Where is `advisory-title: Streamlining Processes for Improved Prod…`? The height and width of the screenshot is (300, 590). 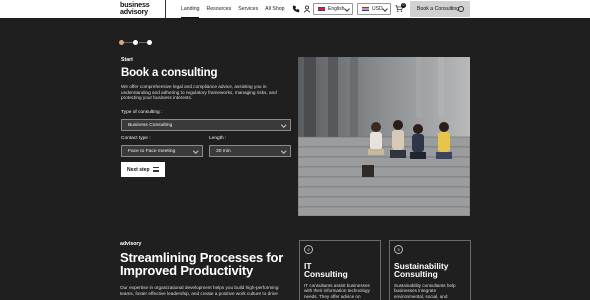 advisory-title: Streamlining Processes for Improved Prod… is located at coordinates (202, 264).